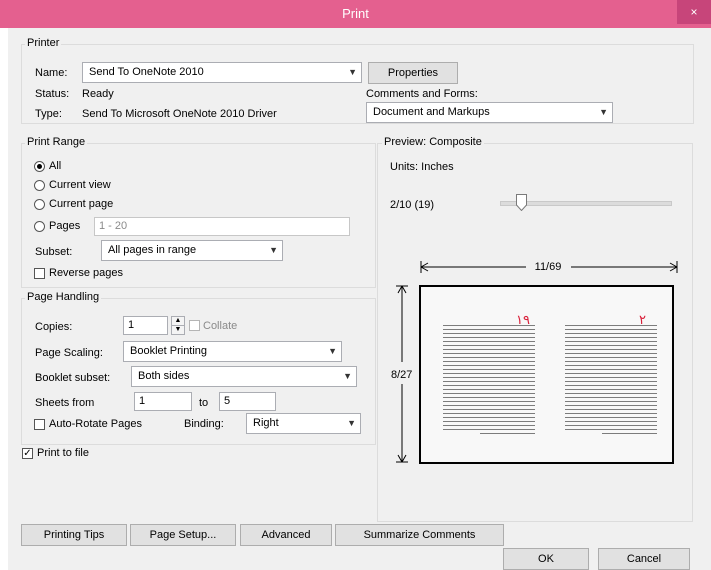 The height and width of the screenshot is (570, 711). Describe the element at coordinates (220, 326) in the screenshot. I see `collate-label: Collate` at that location.